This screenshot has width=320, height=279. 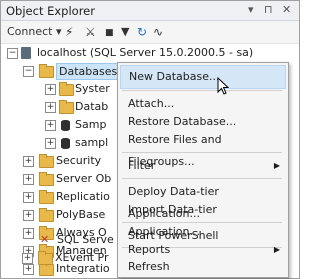 What do you see at coordinates (81, 214) in the screenshot?
I see `tree-node-label: PolyBase` at bounding box center [81, 214].